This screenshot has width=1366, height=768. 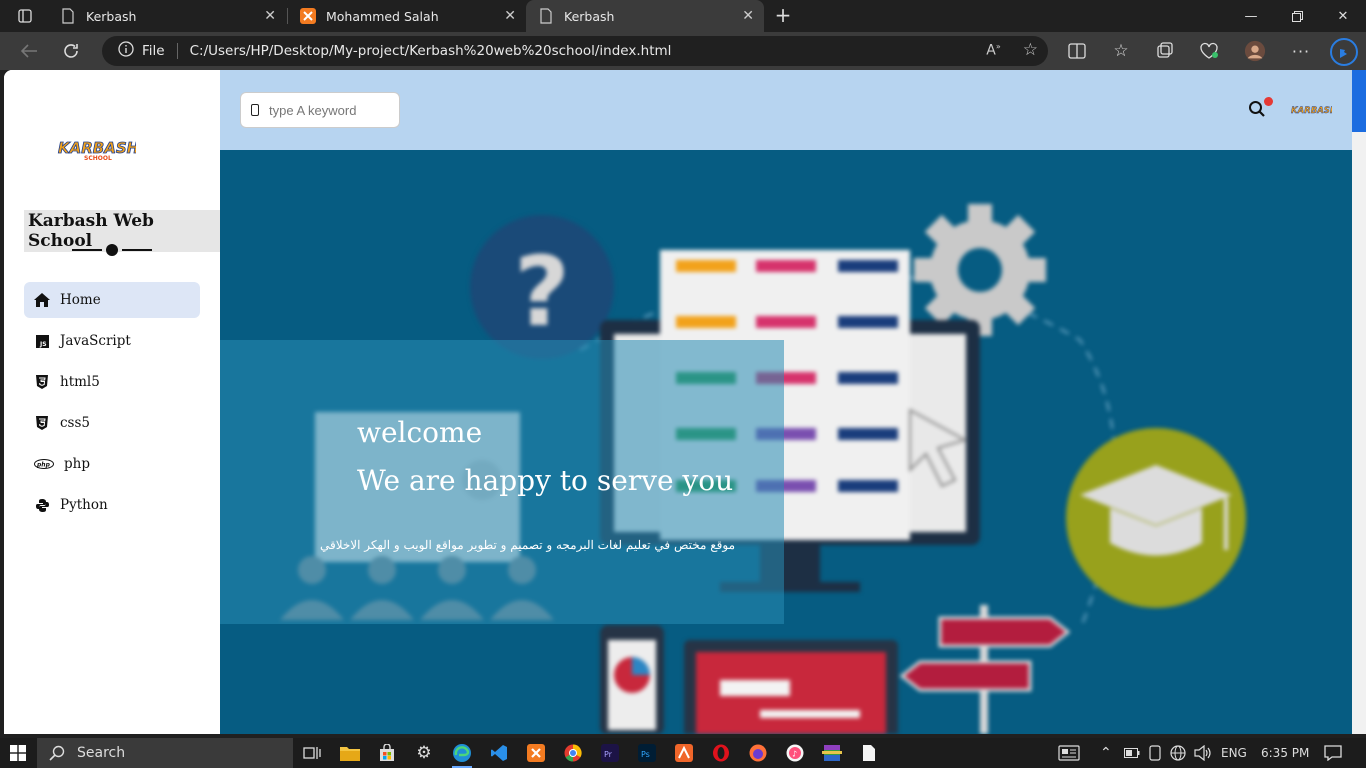 I want to click on notepad-icon, so click(x=869, y=753).